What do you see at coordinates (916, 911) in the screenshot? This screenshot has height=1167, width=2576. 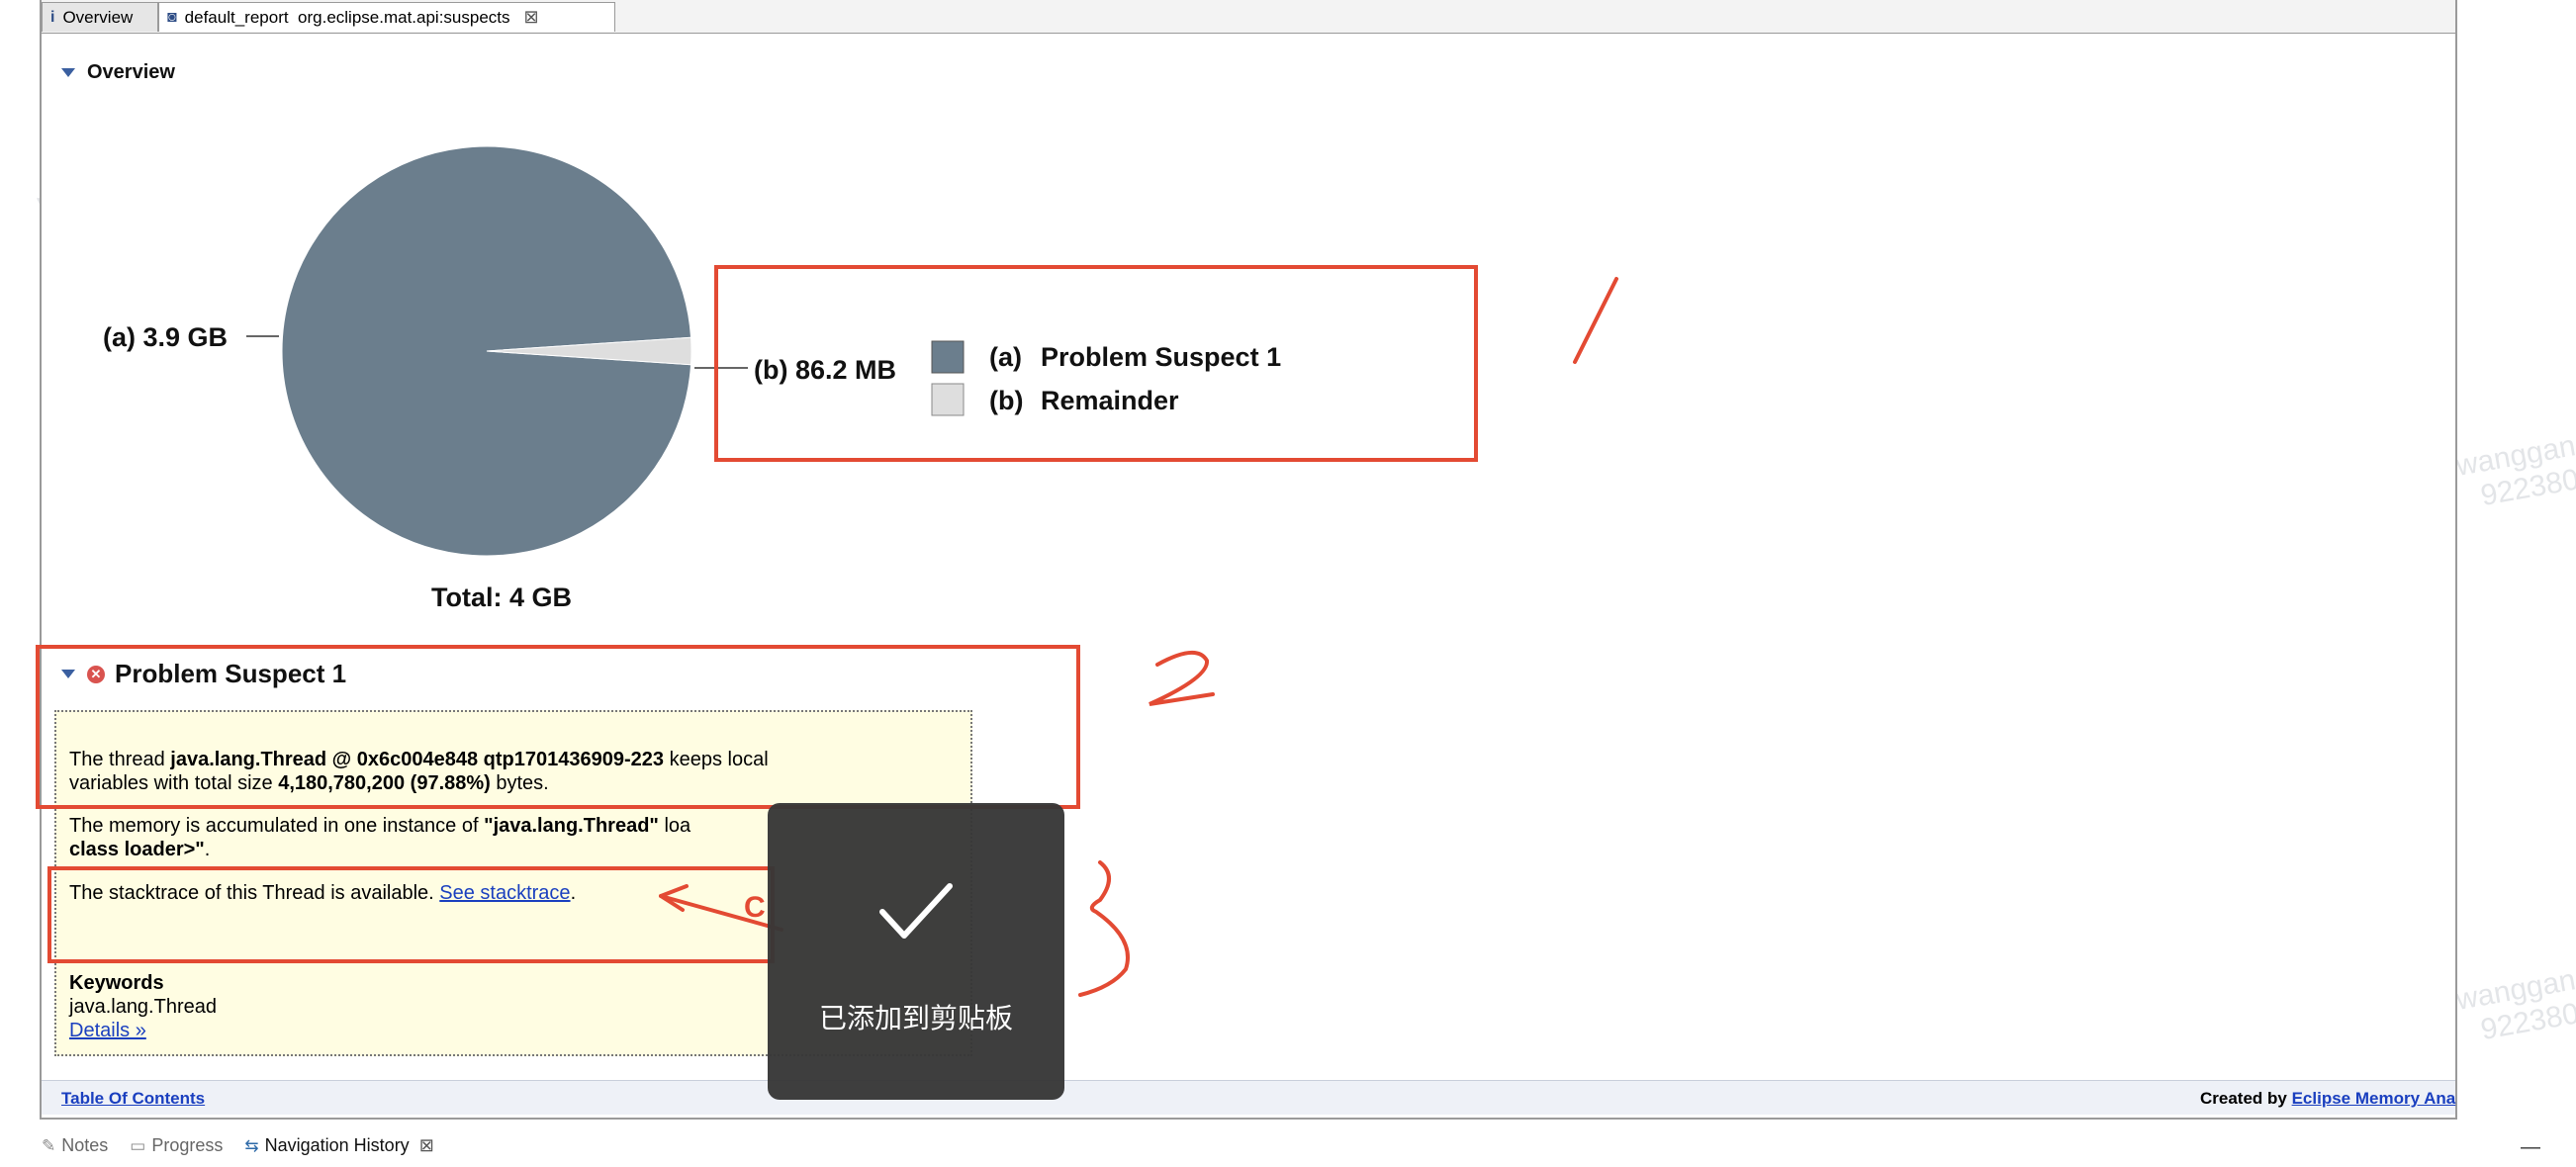 I see `checkmark-icon` at bounding box center [916, 911].